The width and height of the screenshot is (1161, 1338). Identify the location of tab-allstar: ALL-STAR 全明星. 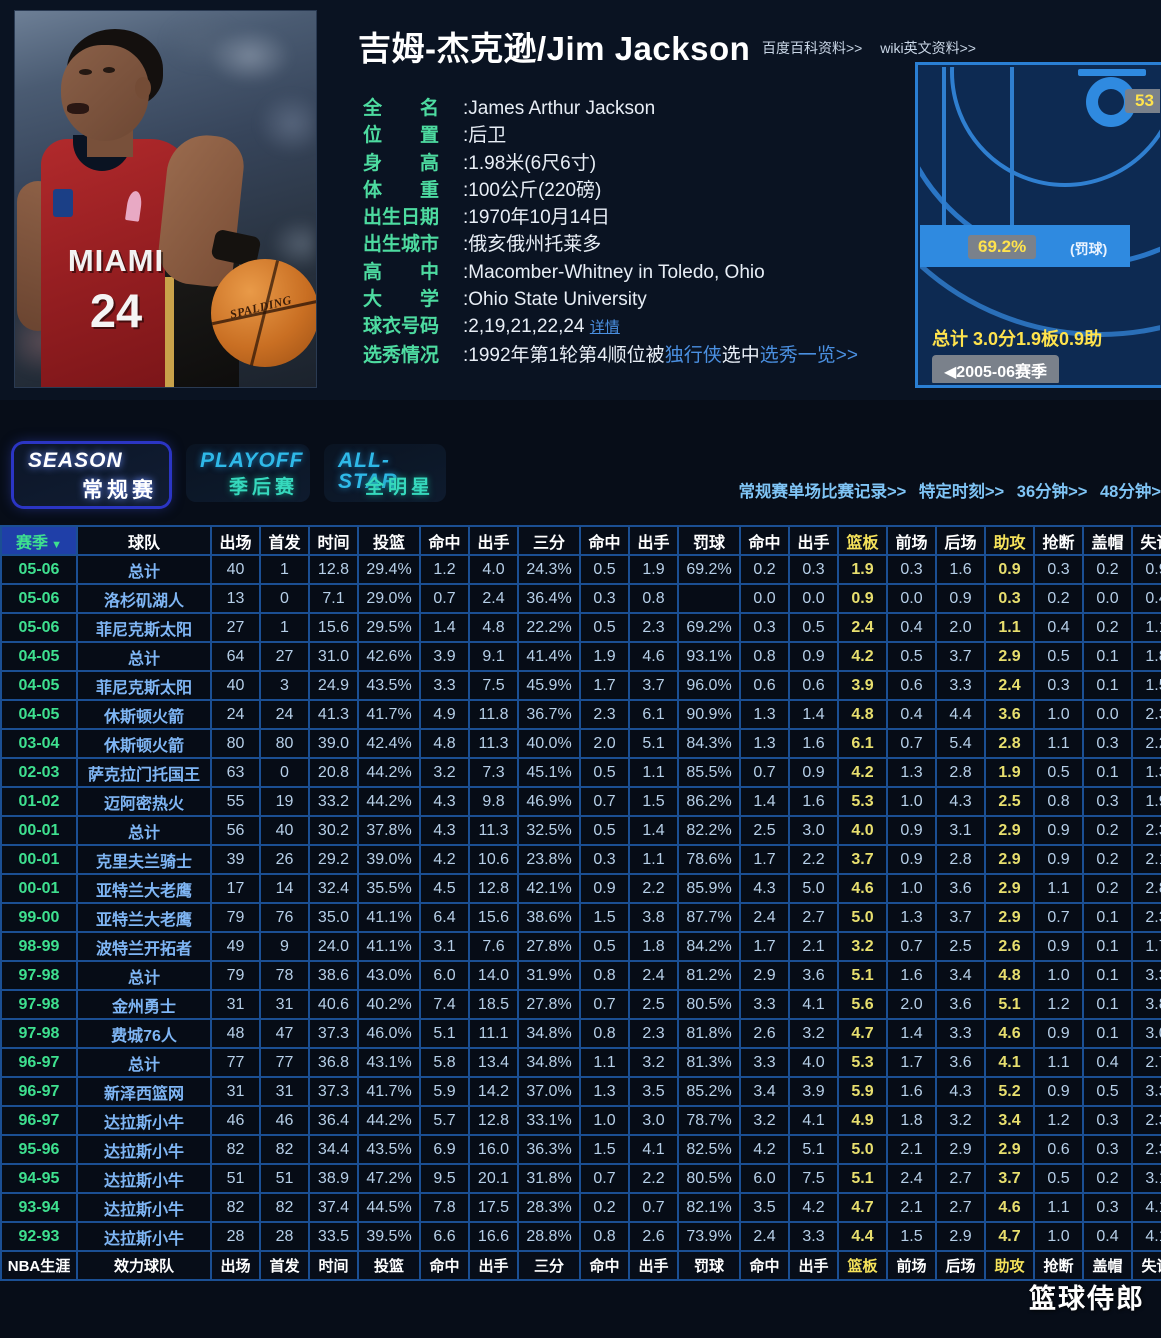
(385, 473).